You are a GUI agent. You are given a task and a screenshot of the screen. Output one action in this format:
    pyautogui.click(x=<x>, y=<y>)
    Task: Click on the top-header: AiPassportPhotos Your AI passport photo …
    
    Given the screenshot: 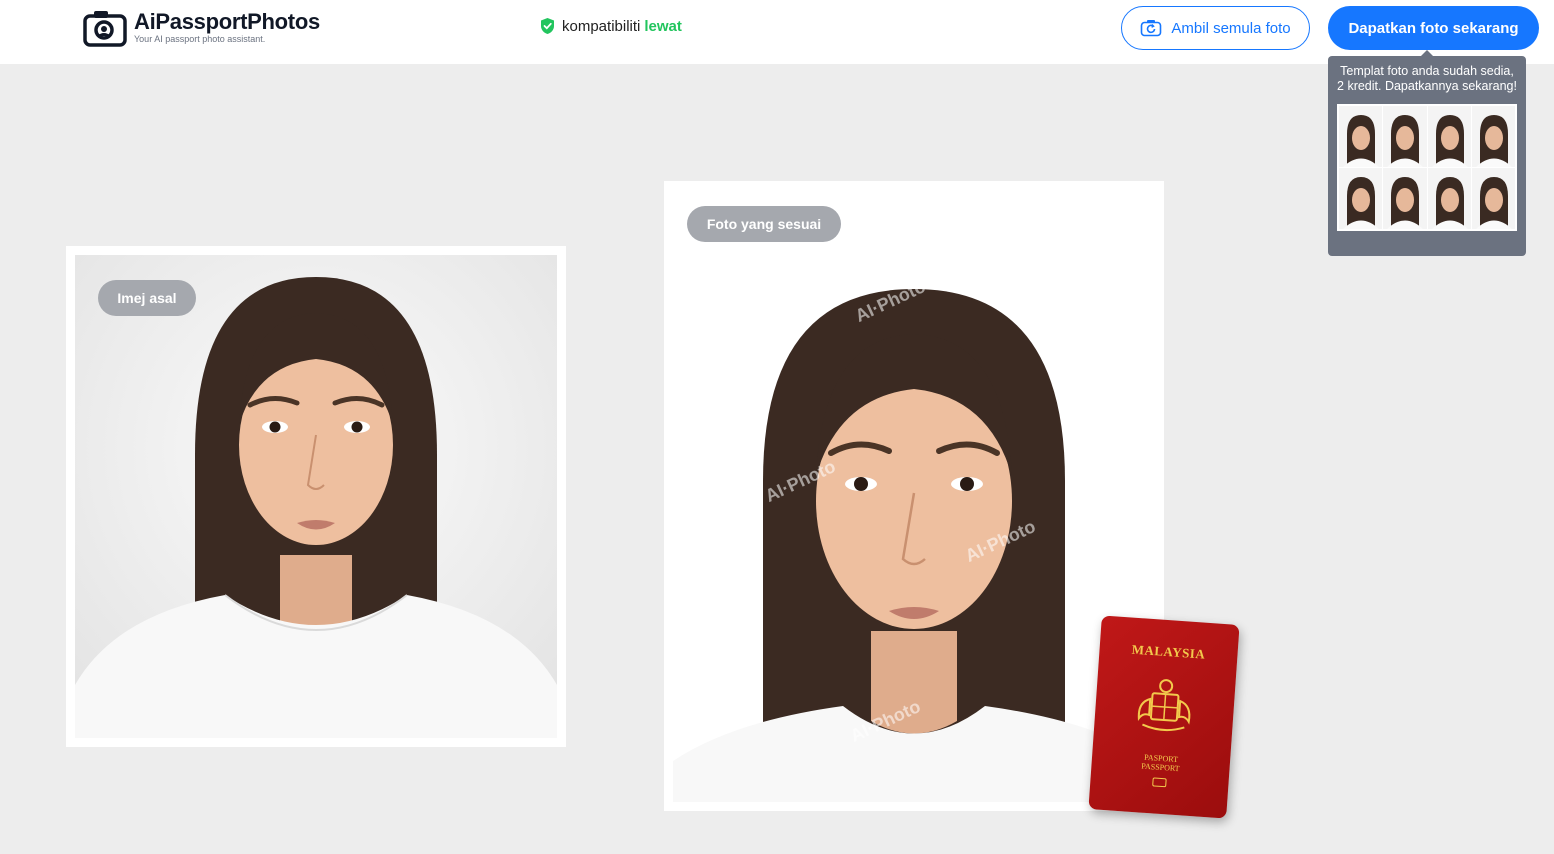 What is the action you would take?
    pyautogui.click(x=777, y=32)
    